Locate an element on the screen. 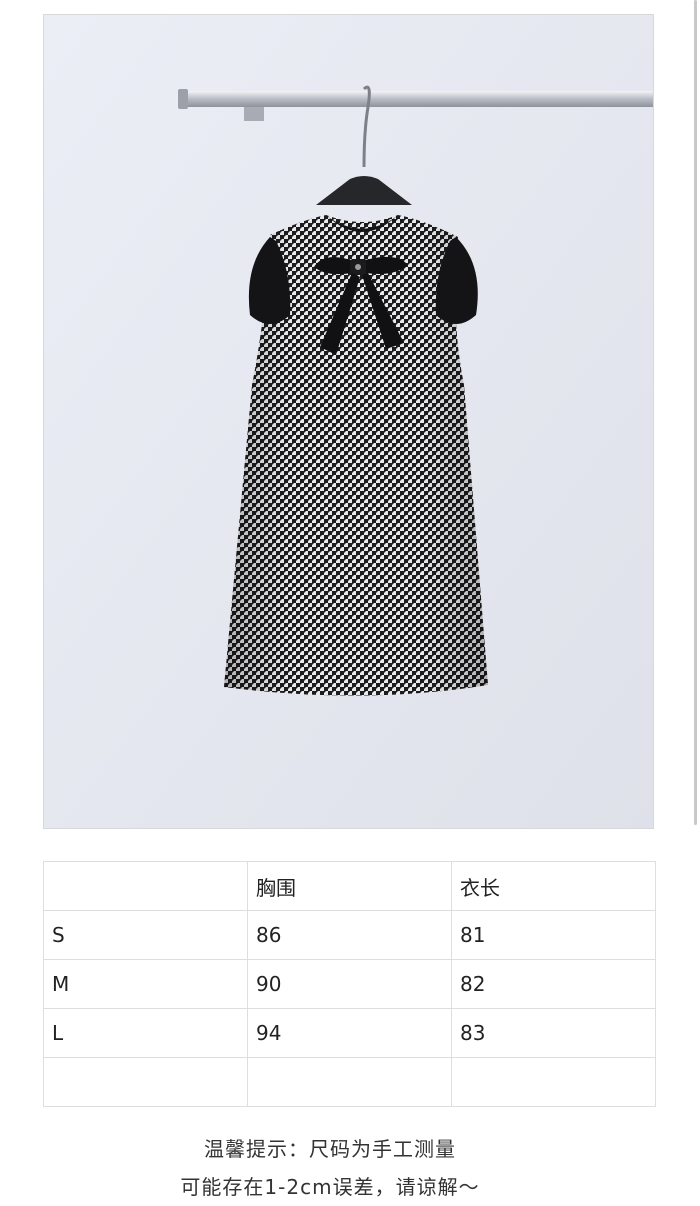 The width and height of the screenshot is (700, 1206). table-cell: 90 is located at coordinates (349, 984).